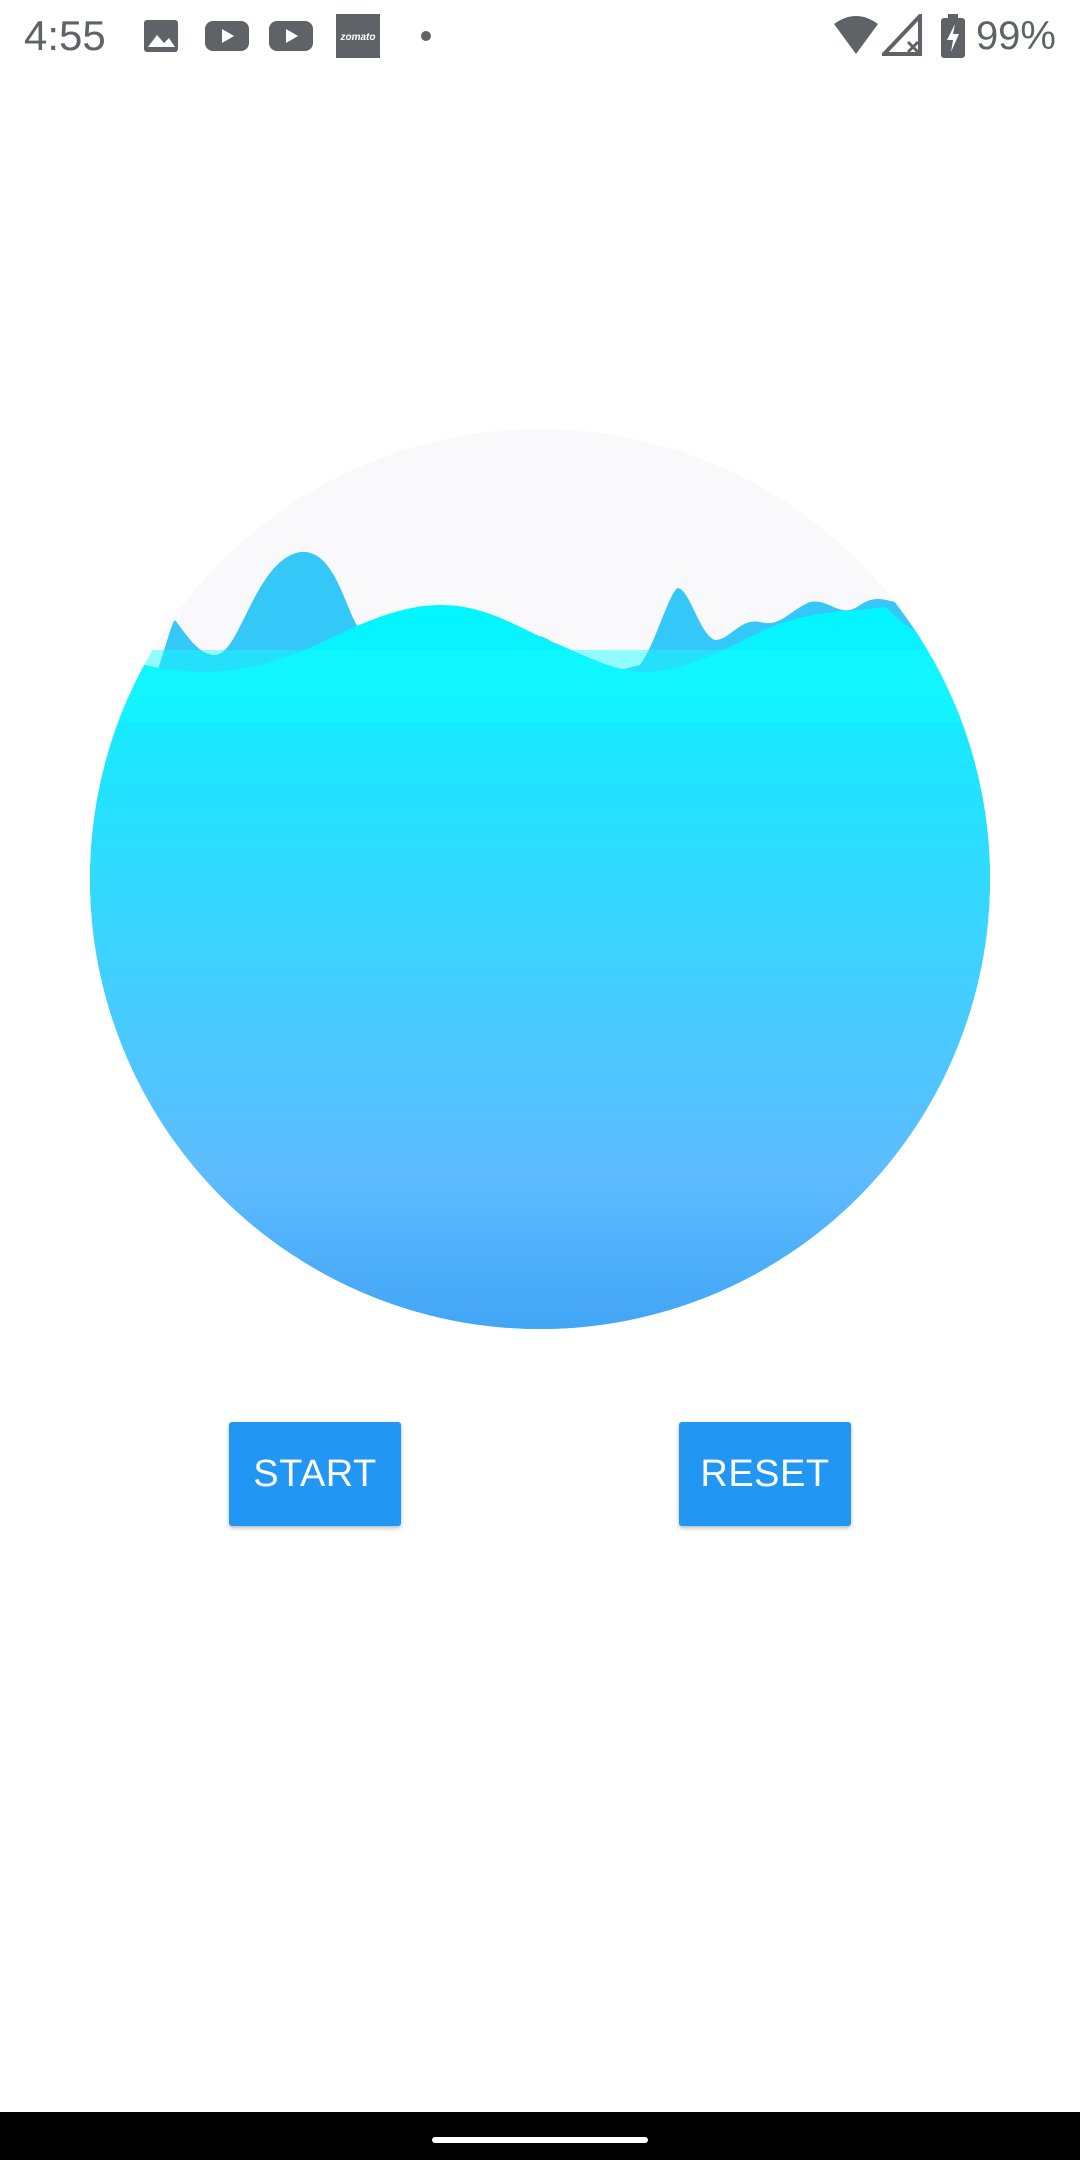 This screenshot has width=1080, height=2160. Describe the element at coordinates (540, 2140) in the screenshot. I see `home-gesture-handle` at that location.